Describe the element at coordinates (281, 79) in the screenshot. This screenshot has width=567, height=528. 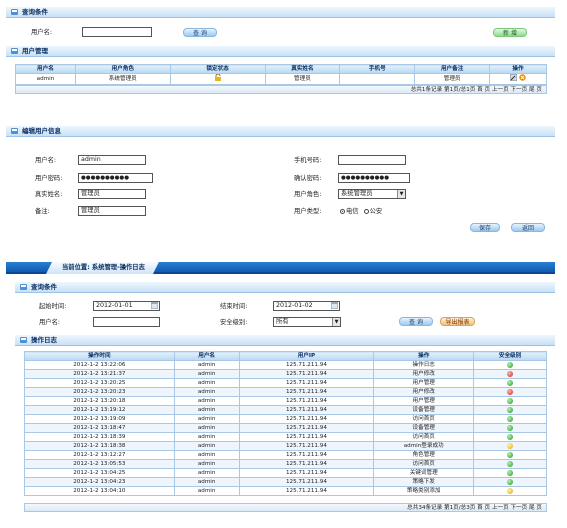
I see `table-row: admin 系统管理员 管理员 管理员` at that location.